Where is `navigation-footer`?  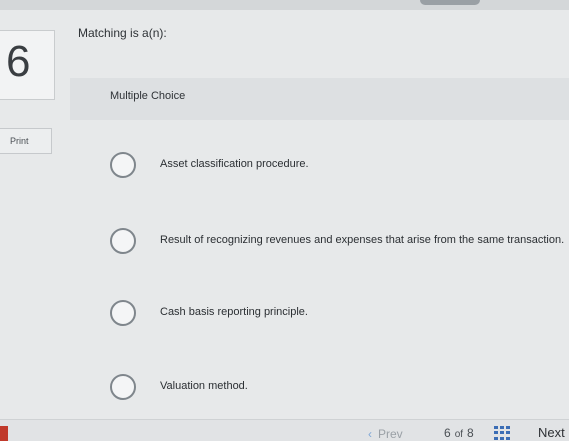 navigation-footer is located at coordinates (284, 430).